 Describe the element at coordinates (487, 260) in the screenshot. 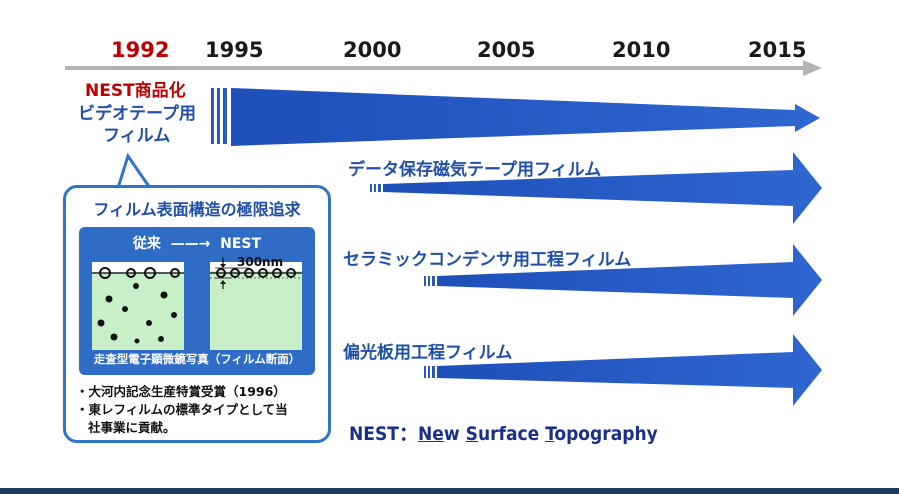

I see `label-ceramic-capacitor: セラミックコンデンサ用工程フィルム` at that location.